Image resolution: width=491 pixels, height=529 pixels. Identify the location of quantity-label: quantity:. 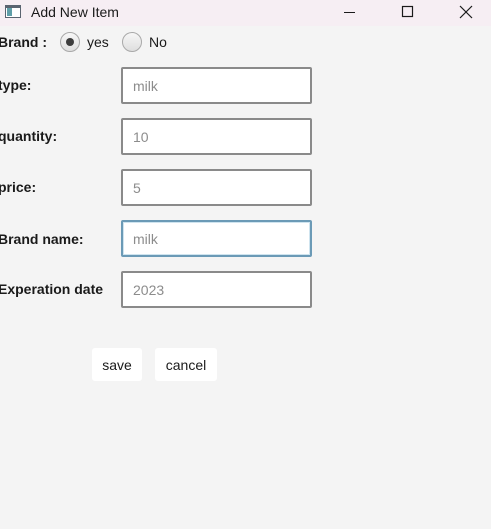
(29, 136).